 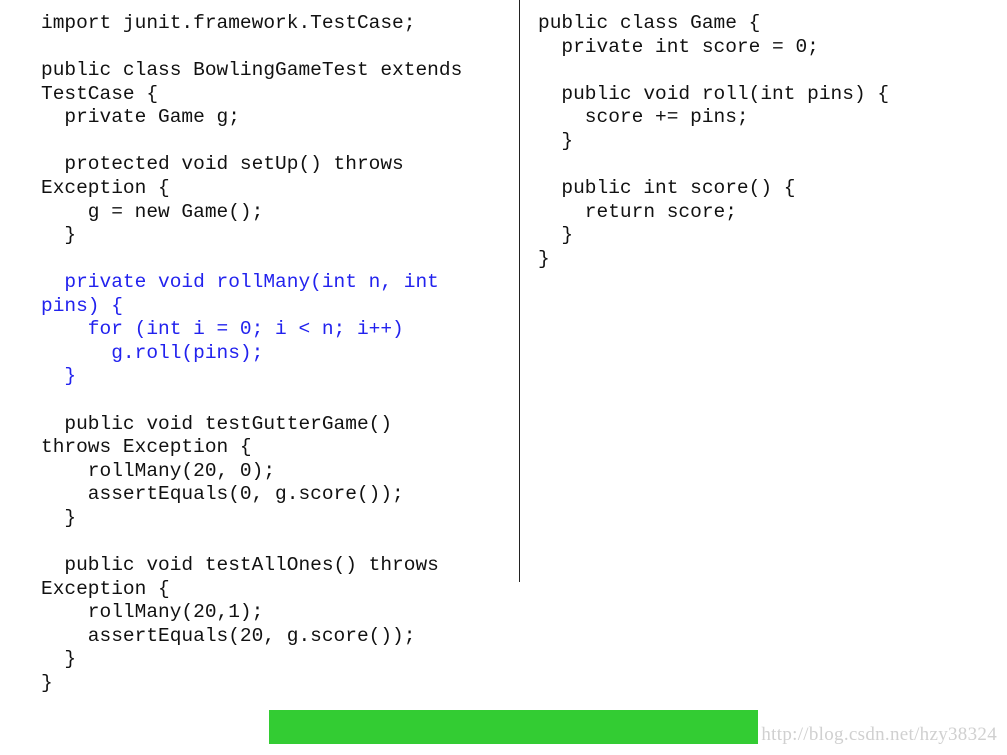 I want to click on code-line: public void testAllOnes() throws, so click(x=240, y=564).